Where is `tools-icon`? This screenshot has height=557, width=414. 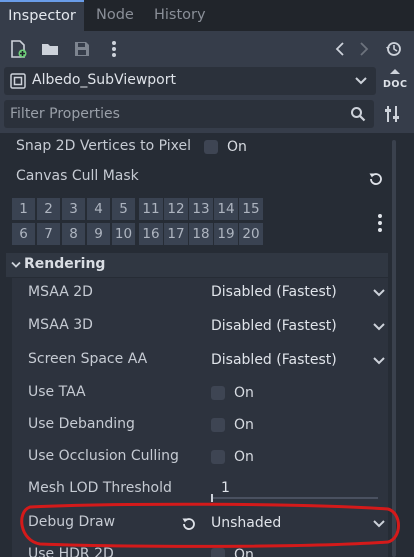 tools-icon is located at coordinates (392, 114).